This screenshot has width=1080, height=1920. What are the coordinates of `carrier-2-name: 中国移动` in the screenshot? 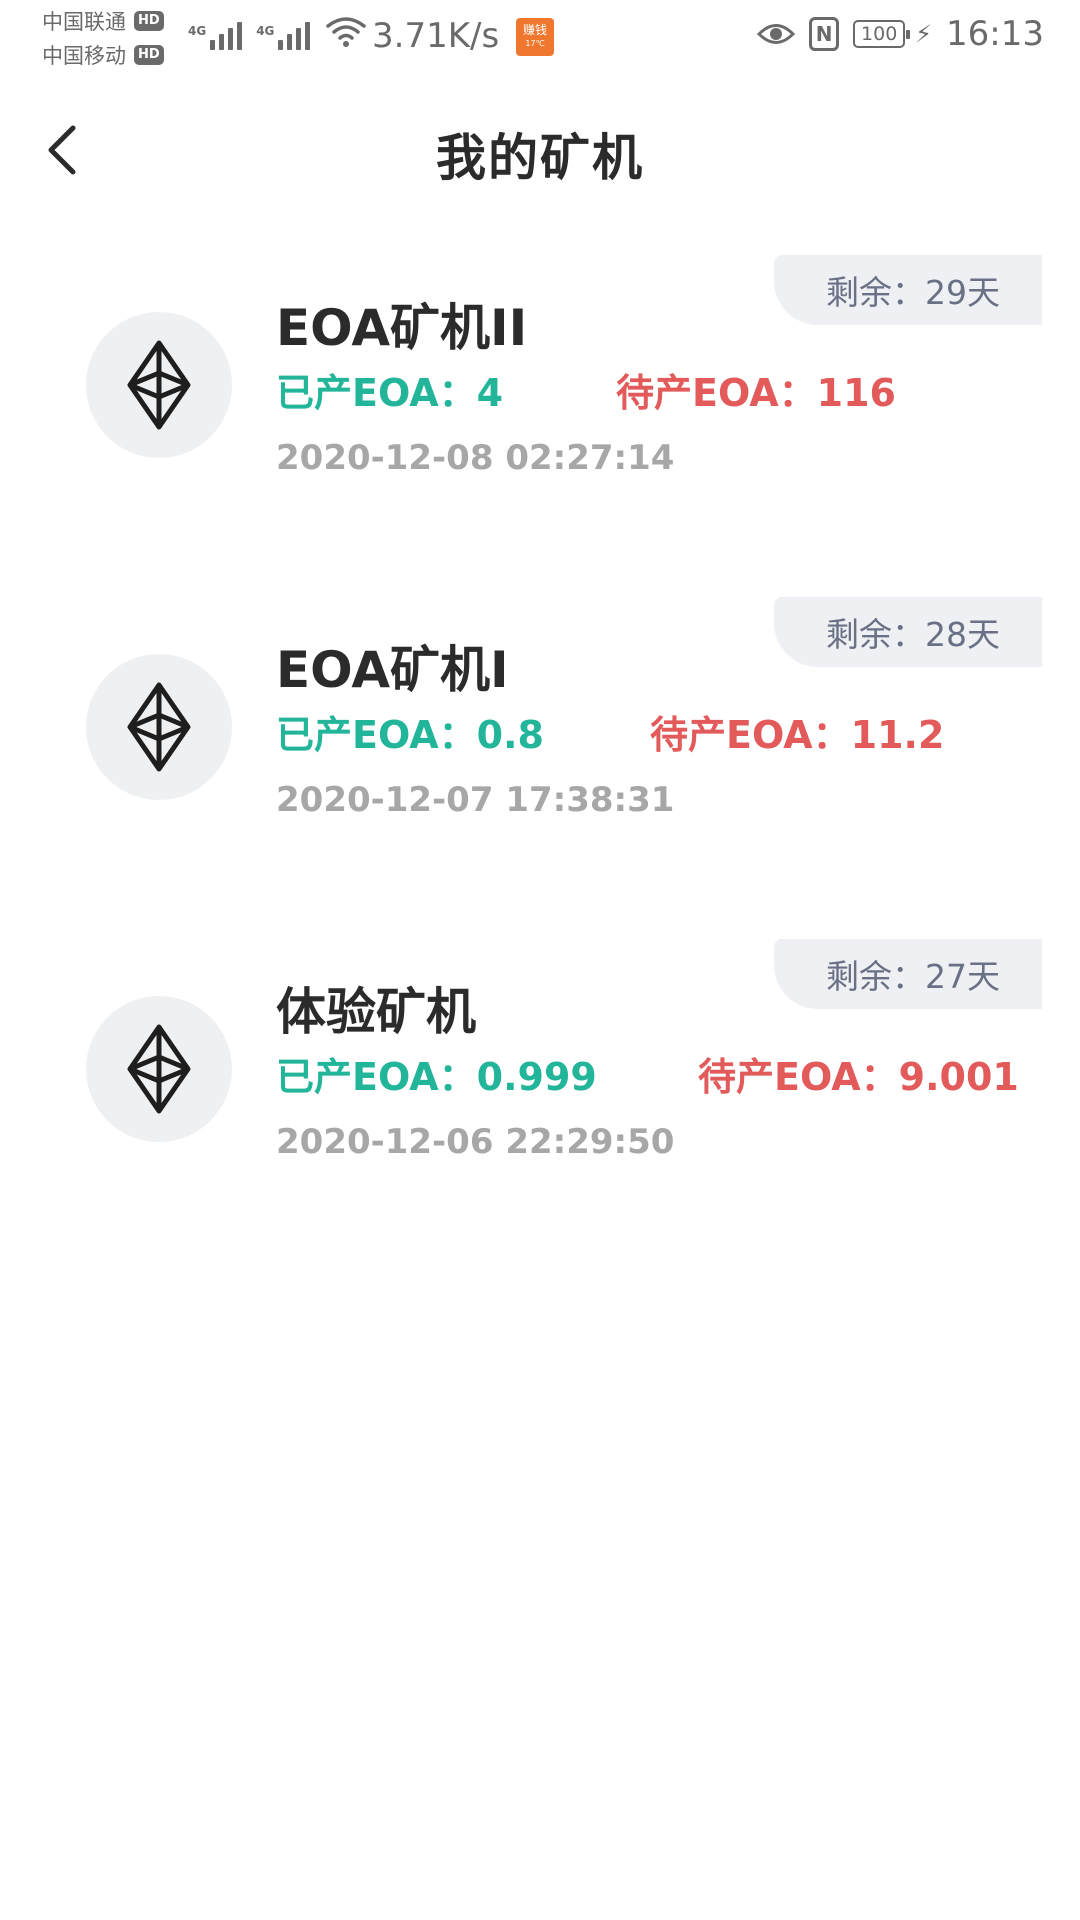 It's located at (84, 56).